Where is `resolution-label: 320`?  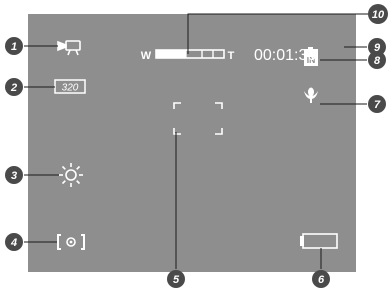 resolution-label: 320 is located at coordinates (70, 88).